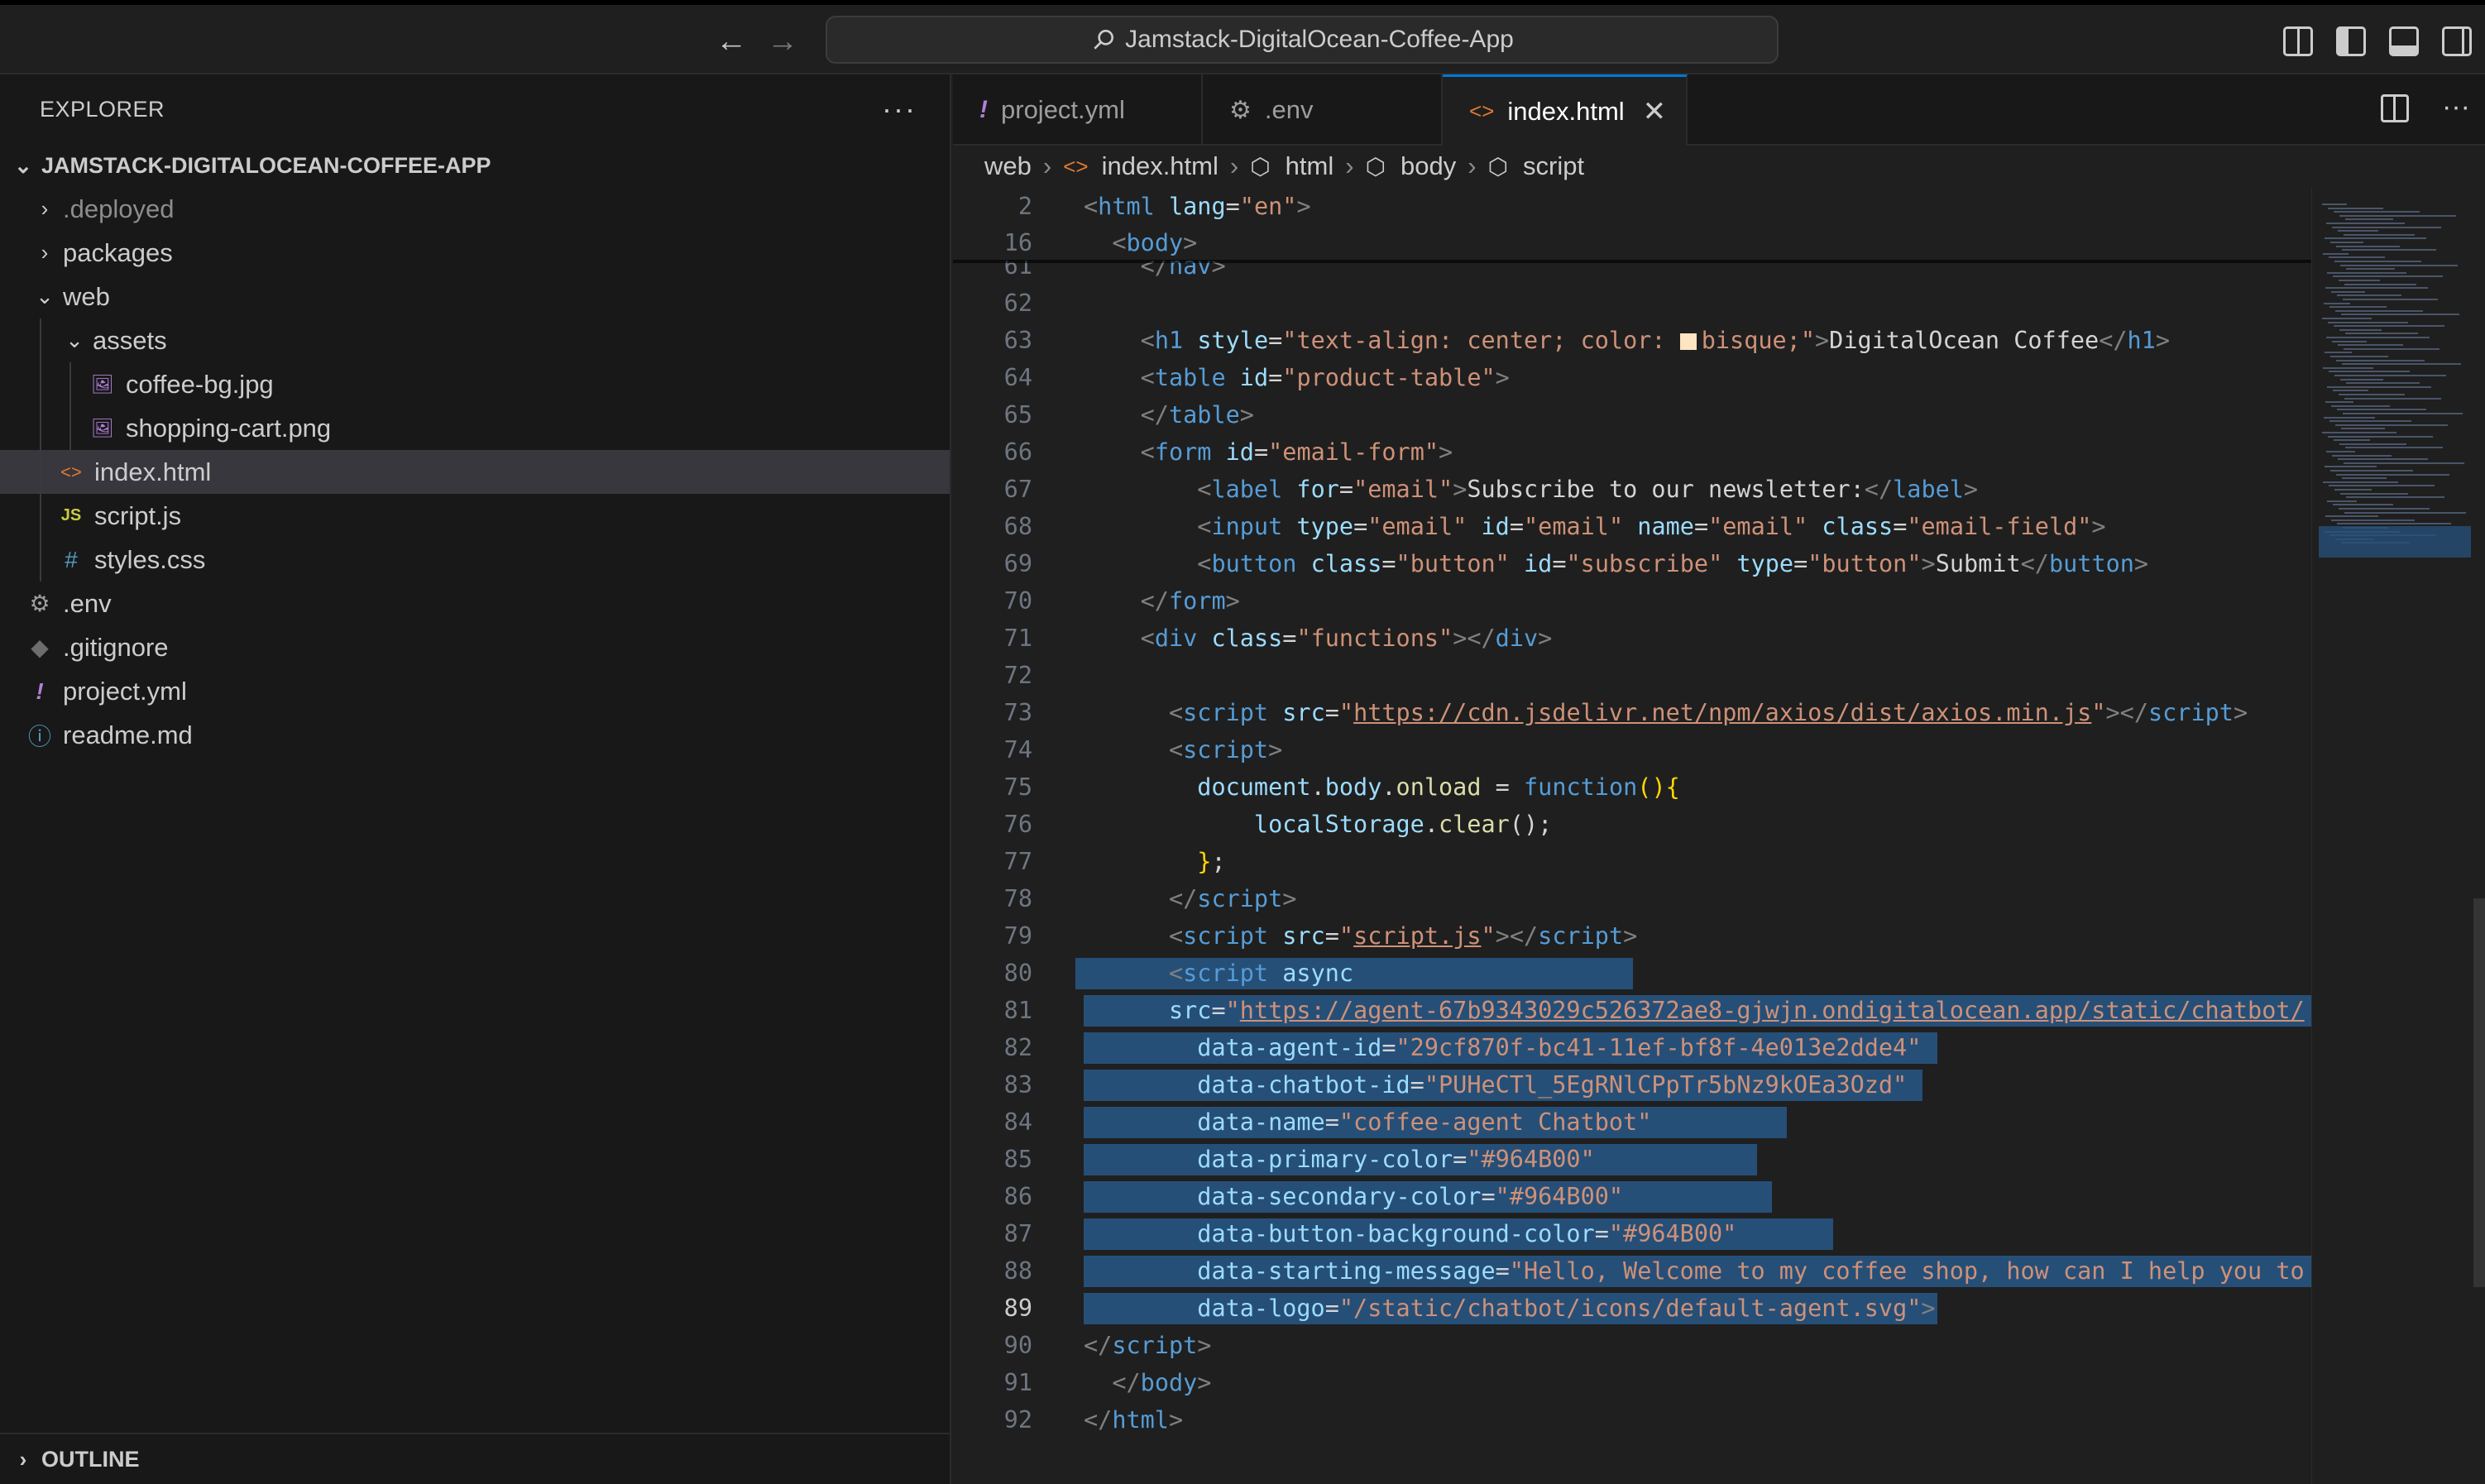 This screenshot has height=1484, width=2485. I want to click on tree-item-label: script.js, so click(138, 515).